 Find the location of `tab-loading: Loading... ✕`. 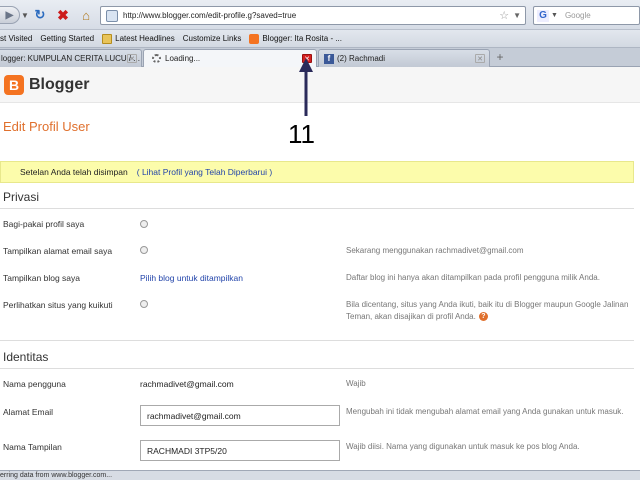

tab-loading: Loading... ✕ is located at coordinates (230, 58).